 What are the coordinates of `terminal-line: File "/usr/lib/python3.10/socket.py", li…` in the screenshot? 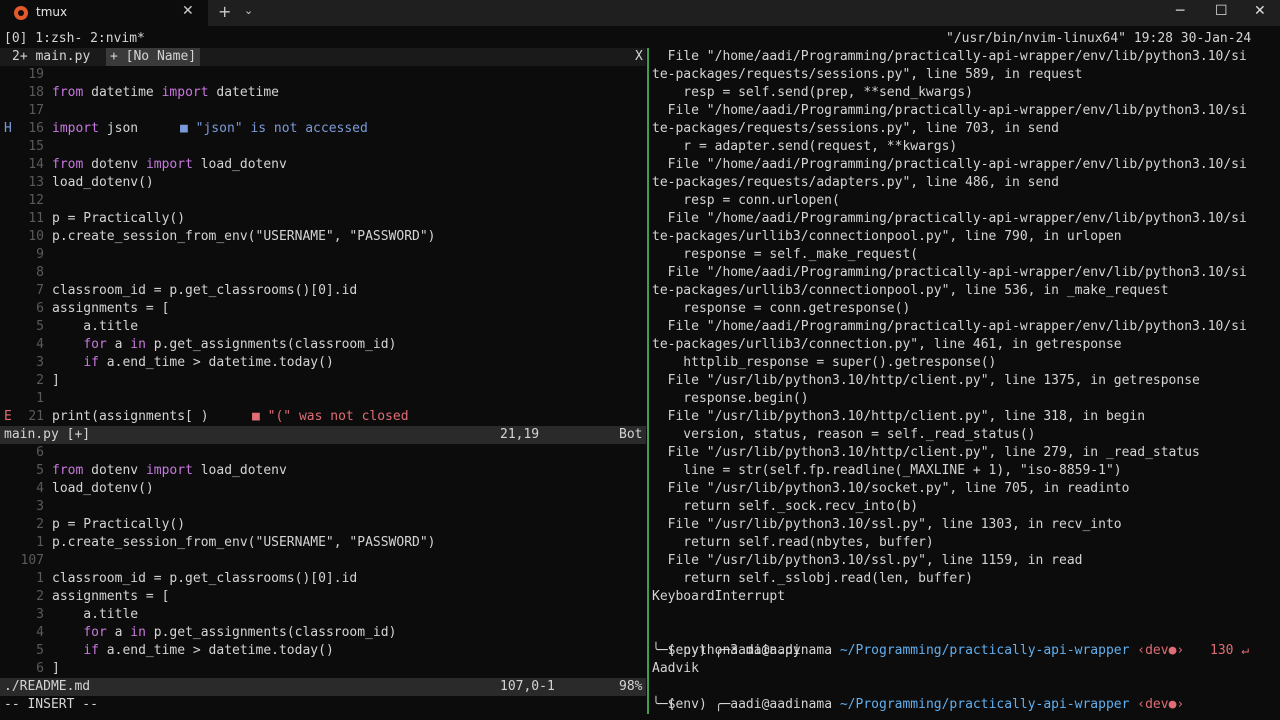 It's located at (891, 488).